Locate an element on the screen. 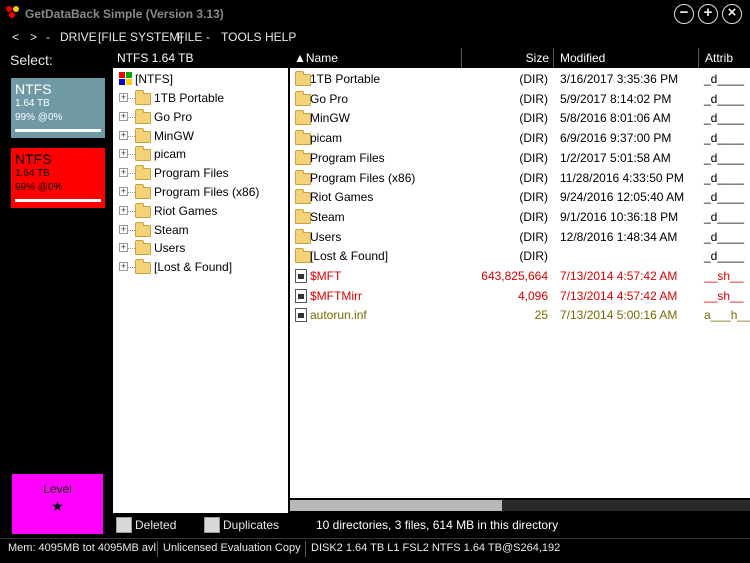 This screenshot has height=563, width=750. menu-help: HELP is located at coordinates (280, 37).